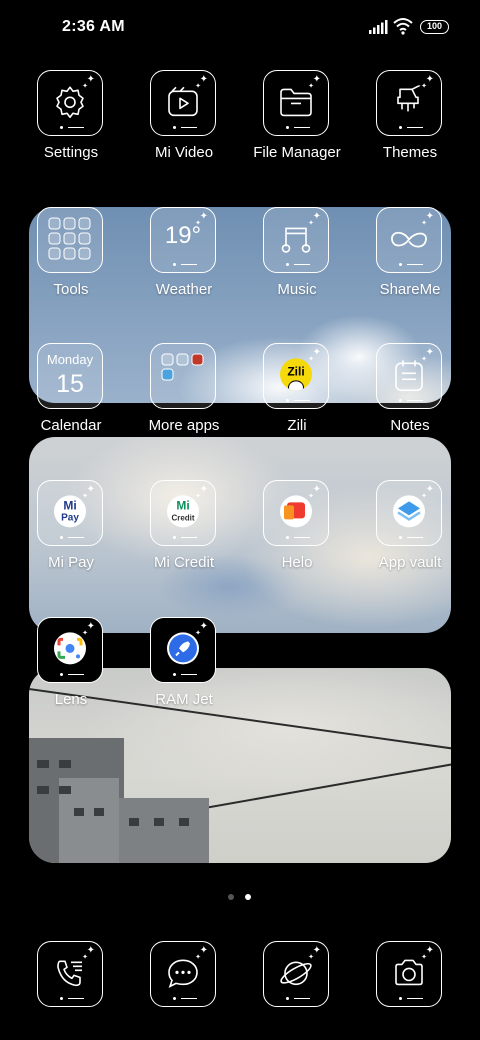 This screenshot has width=480, height=1040. I want to click on mi-pay-logo-icon: Mi Pay, so click(70, 511).